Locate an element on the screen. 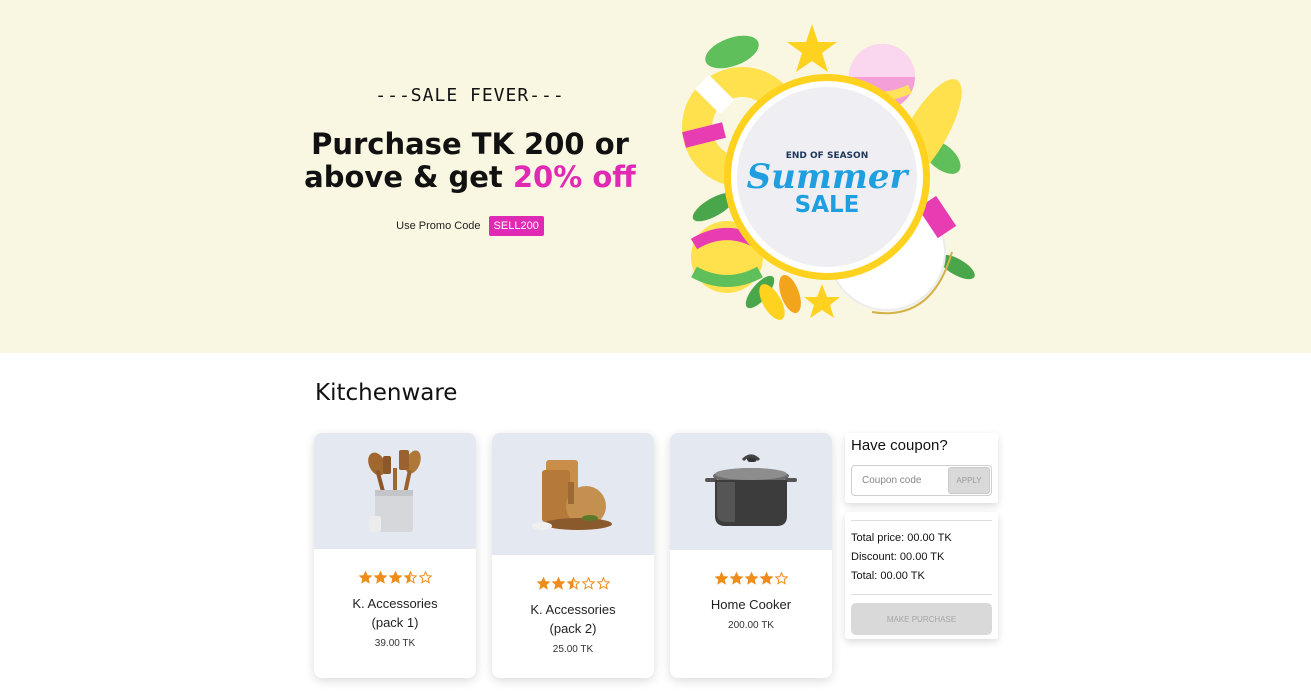 This screenshot has height=692, width=1311. make-purchase-button: MAKE PURCHASE is located at coordinates (921, 619).